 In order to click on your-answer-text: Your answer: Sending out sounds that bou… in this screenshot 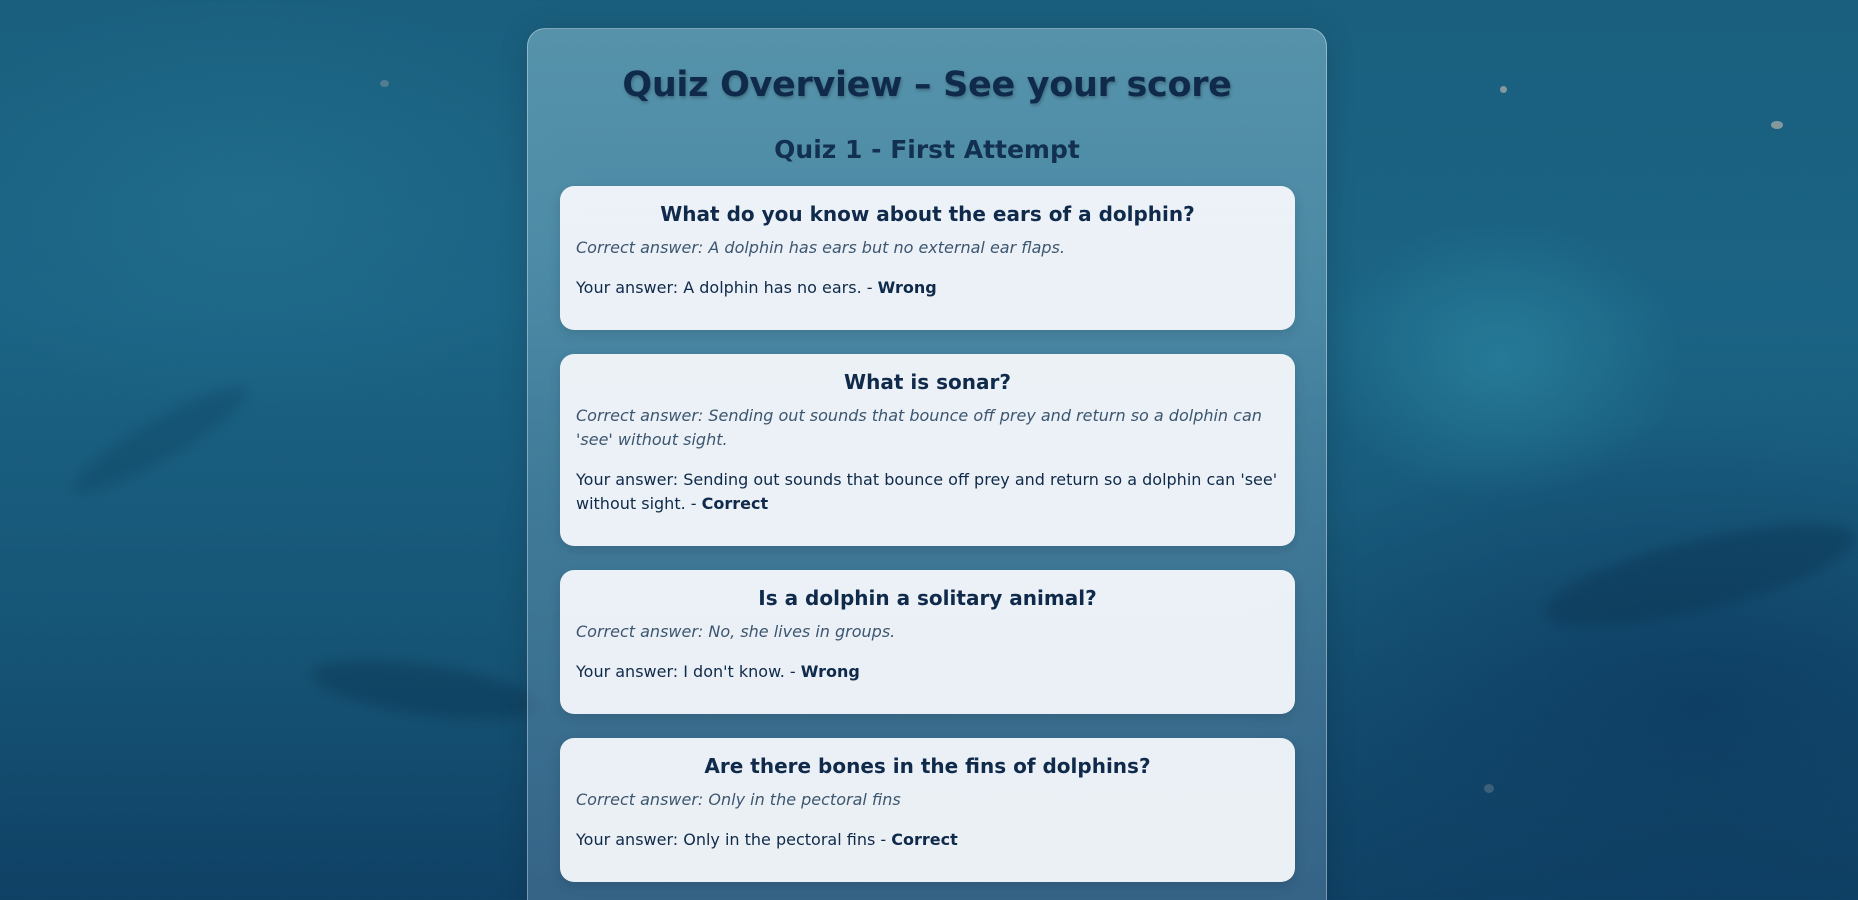, I will do `click(927, 491)`.